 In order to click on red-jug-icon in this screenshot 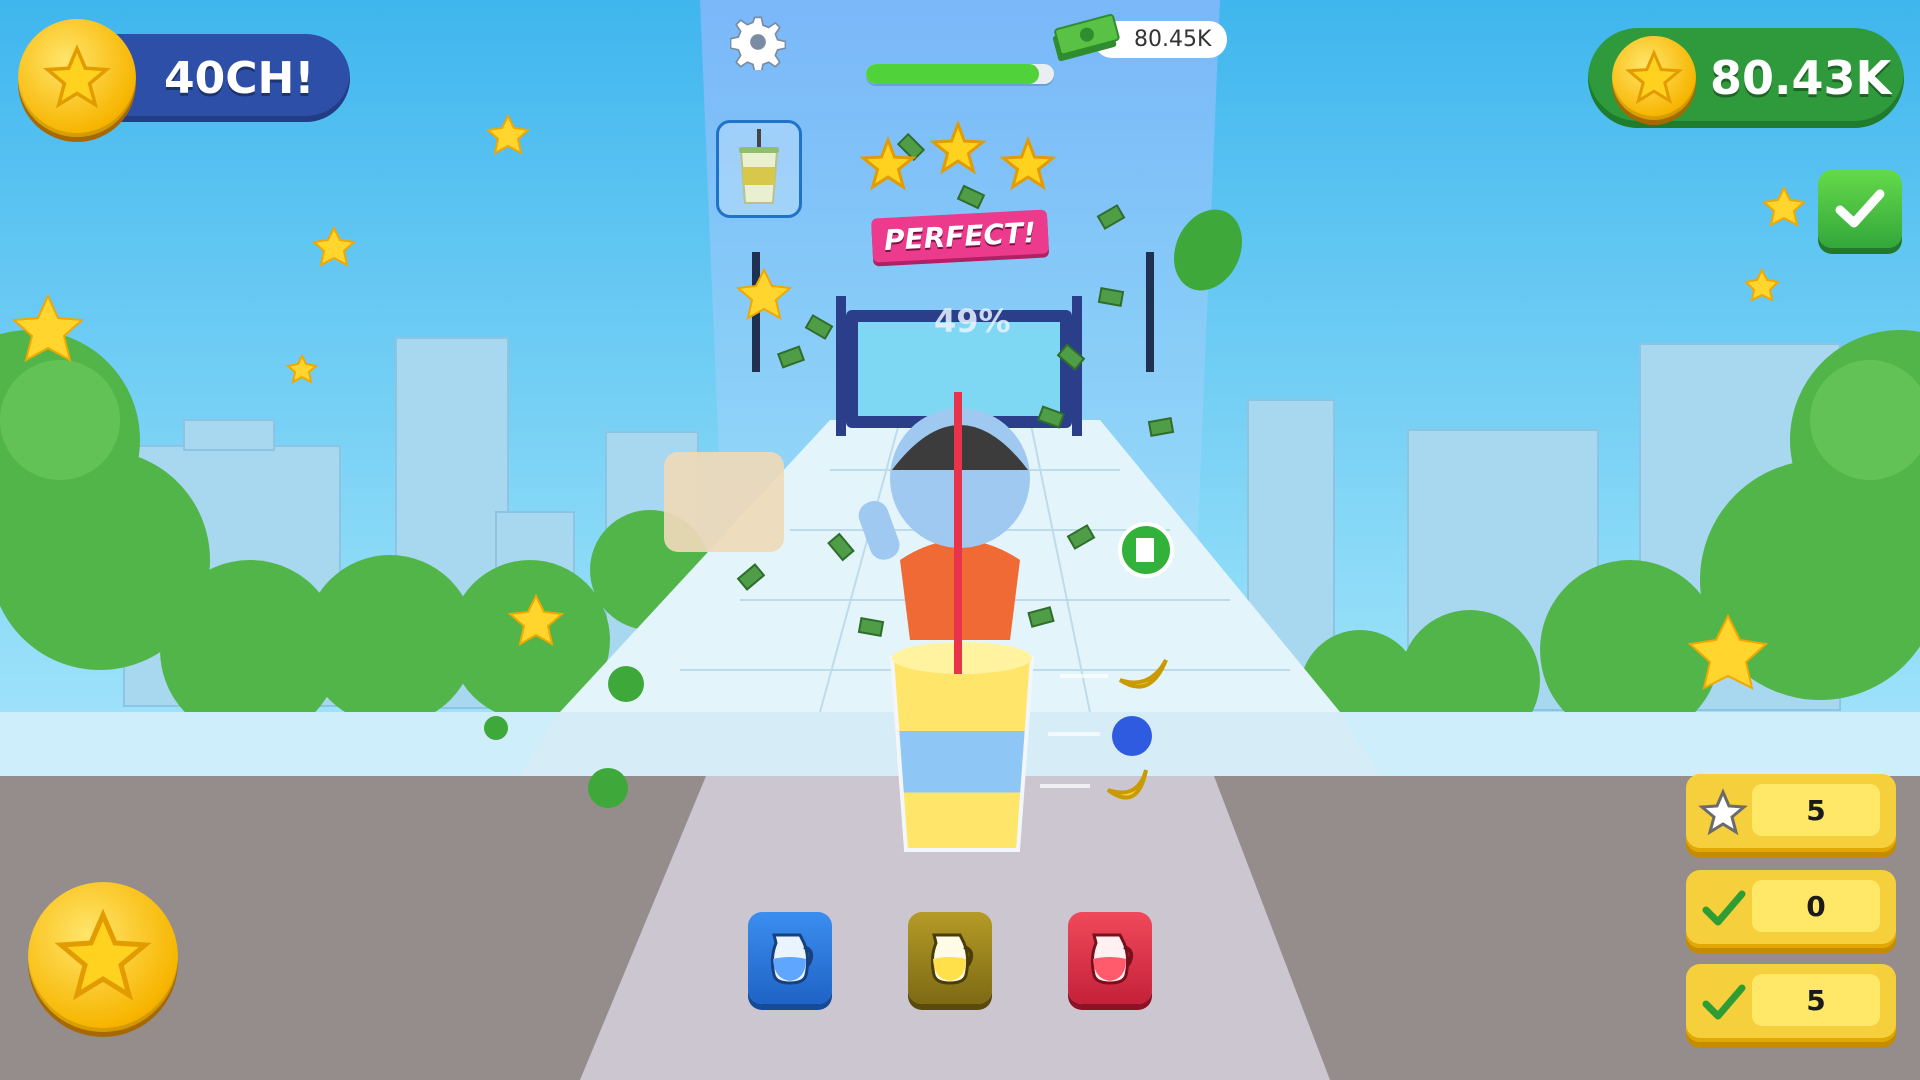, I will do `click(1112, 959)`.